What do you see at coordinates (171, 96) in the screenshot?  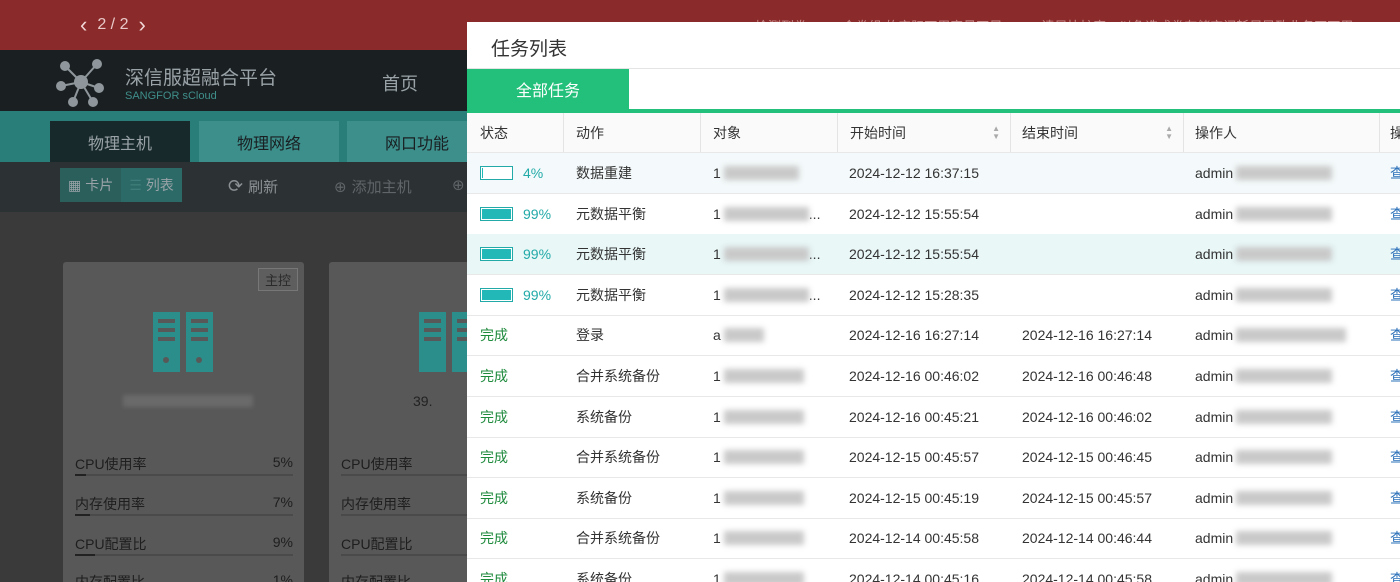 I see `logo-subtitle: SANGFOR sCloud` at bounding box center [171, 96].